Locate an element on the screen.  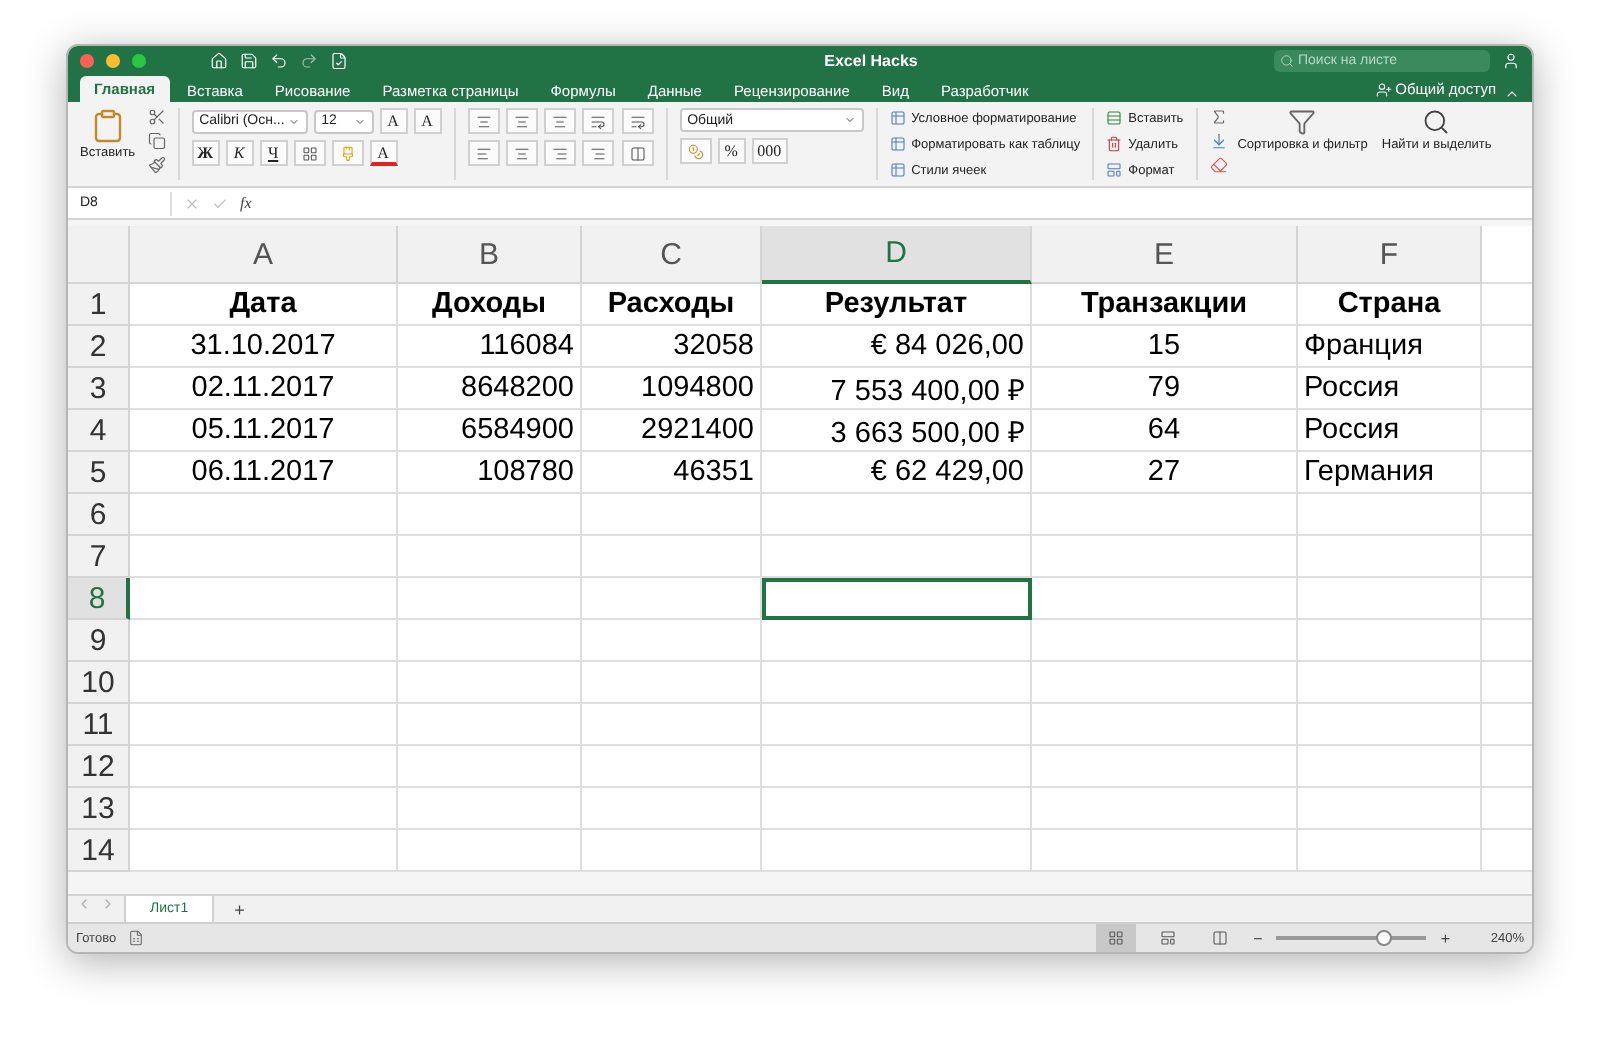
percent-button: % is located at coordinates (731, 151).